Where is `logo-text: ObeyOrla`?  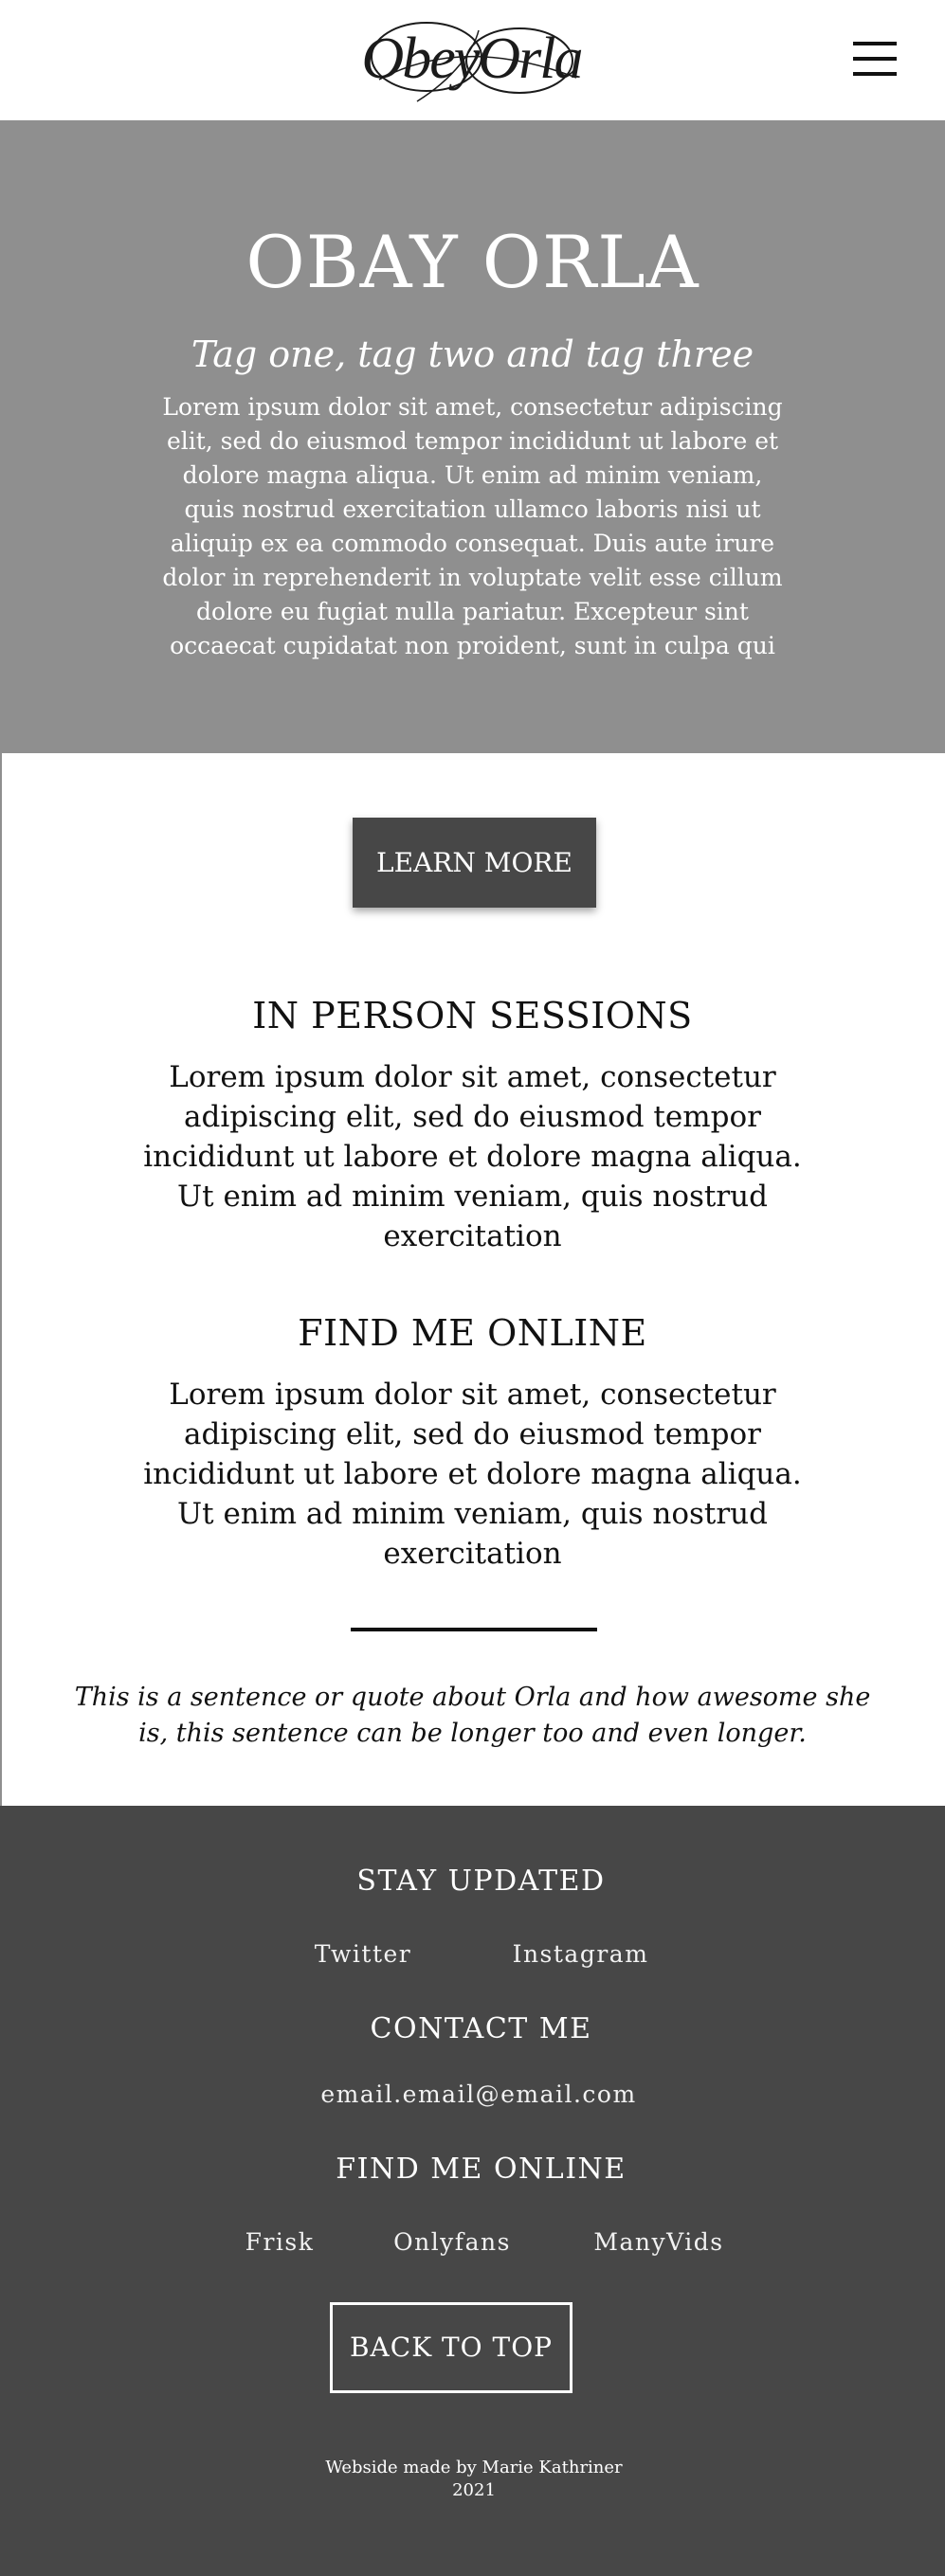
logo-text: ObeyOrla is located at coordinates (472, 59).